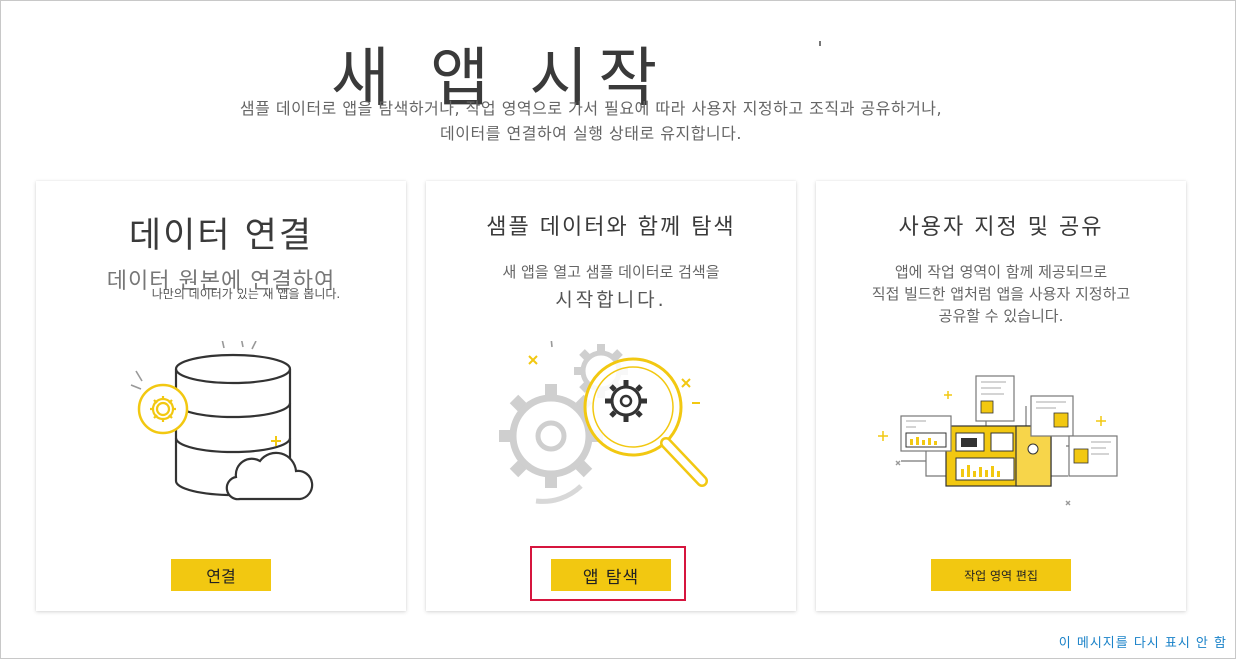 The width and height of the screenshot is (1236, 659). What do you see at coordinates (1001, 227) in the screenshot?
I see `card-title: 사용자 지정 및 공유` at bounding box center [1001, 227].